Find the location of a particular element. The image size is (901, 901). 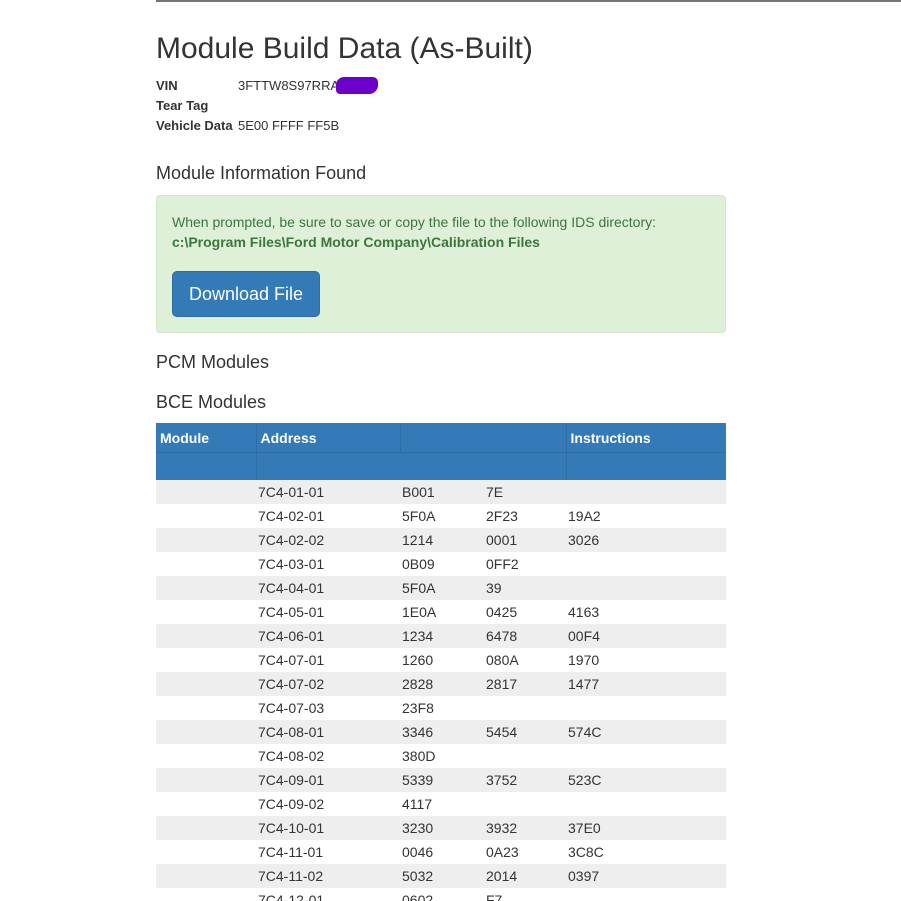

vehicle-data-value: 5E00 FFFF FF5B is located at coordinates (289, 125).